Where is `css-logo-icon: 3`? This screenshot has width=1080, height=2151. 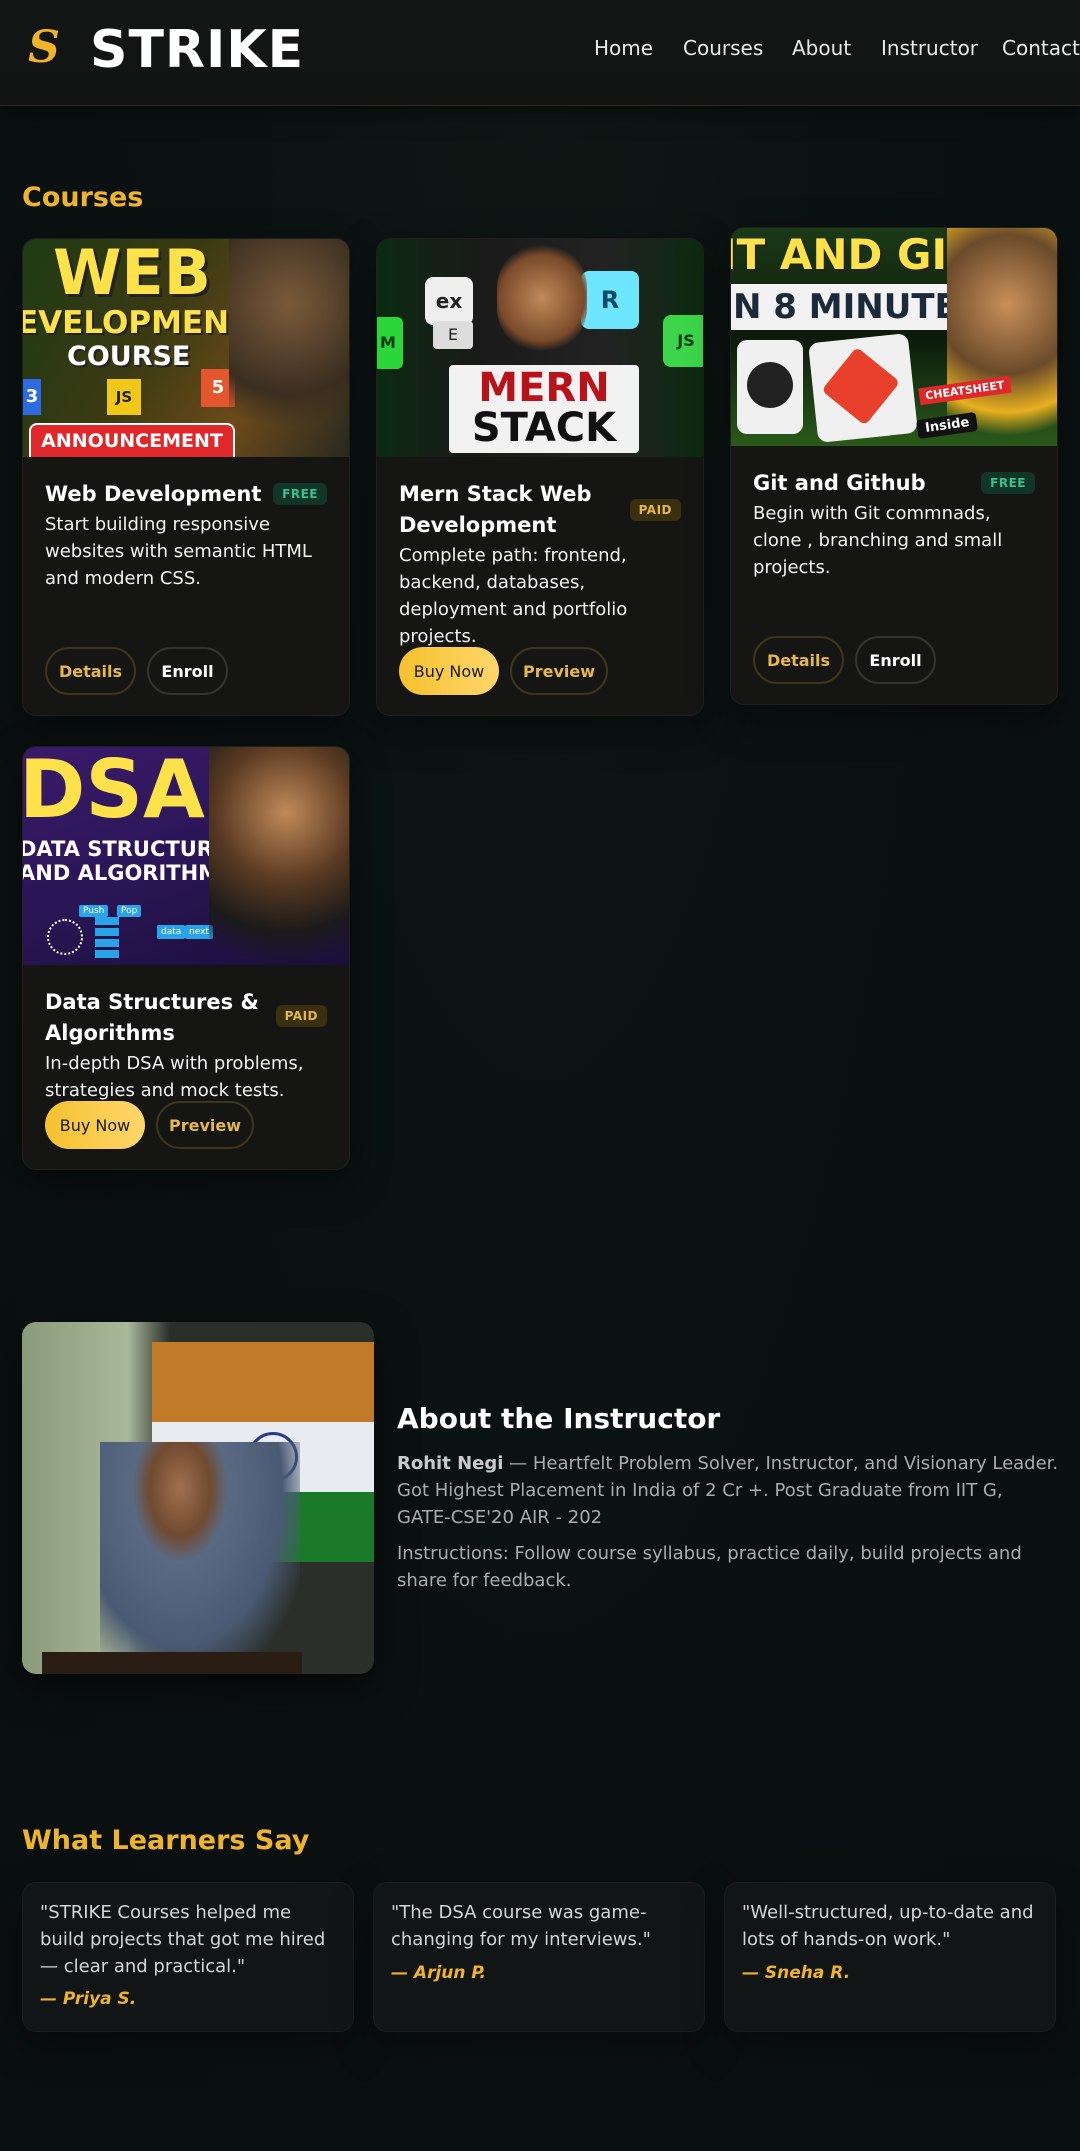
css-logo-icon: 3 is located at coordinates (32, 397).